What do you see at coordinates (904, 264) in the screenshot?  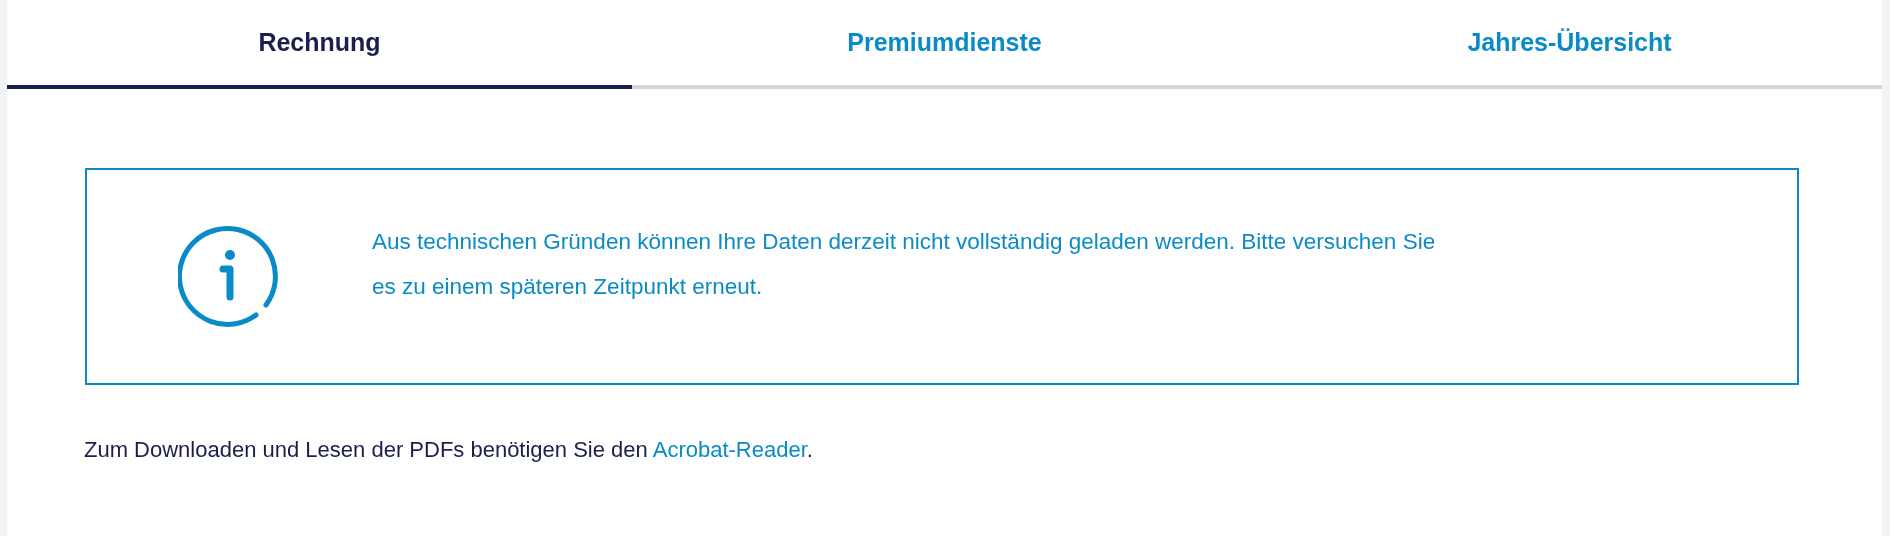 I see `info-message: Aus technischen Gründen können Ihre Daten derzeit nicht vollständig geladen werden. Bitte versuchen Sie es zu einem späteren Zeitpunkt erneut.` at bounding box center [904, 264].